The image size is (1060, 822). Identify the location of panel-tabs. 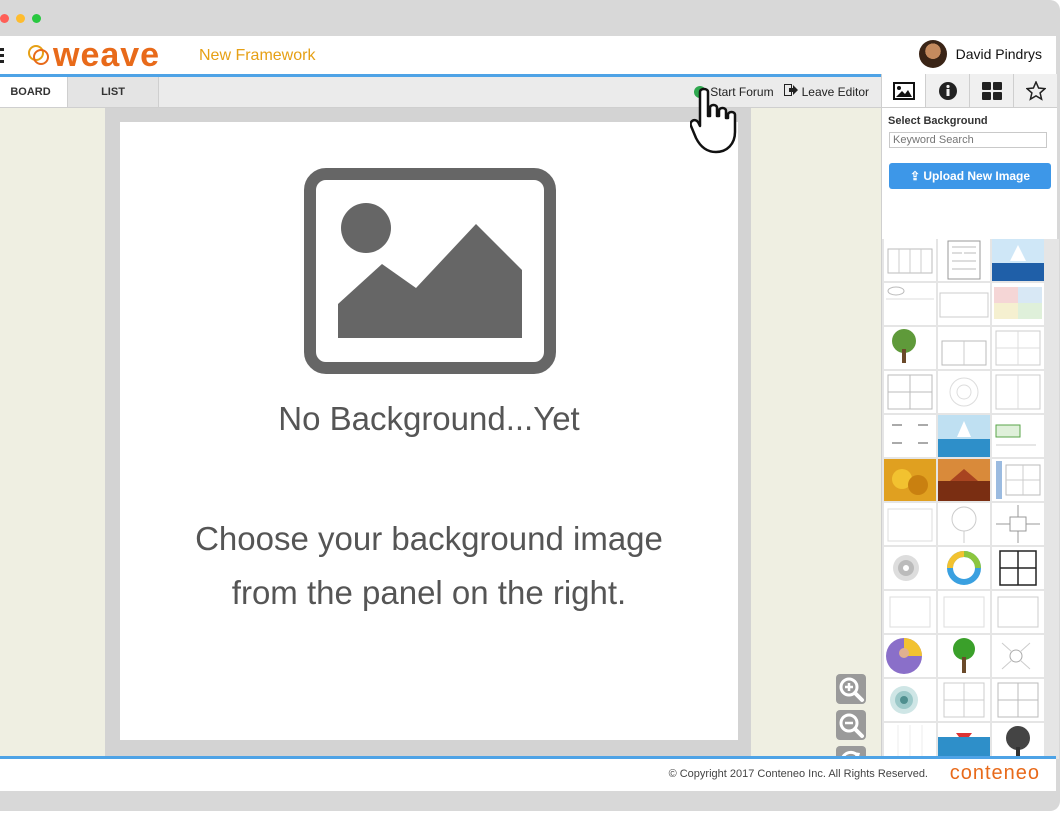
(969, 91).